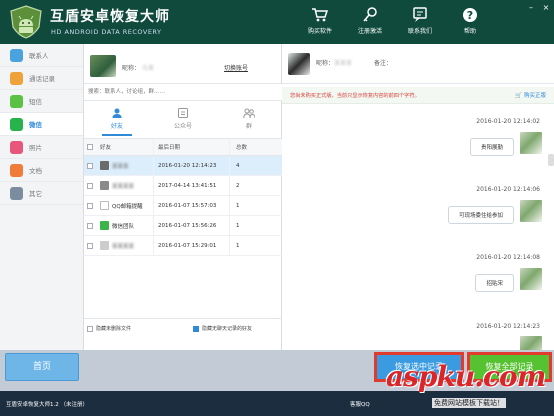  What do you see at coordinates (191, 185) in the screenshot?
I see `last-date: 2017-04-14 13:41:51` at bounding box center [191, 185].